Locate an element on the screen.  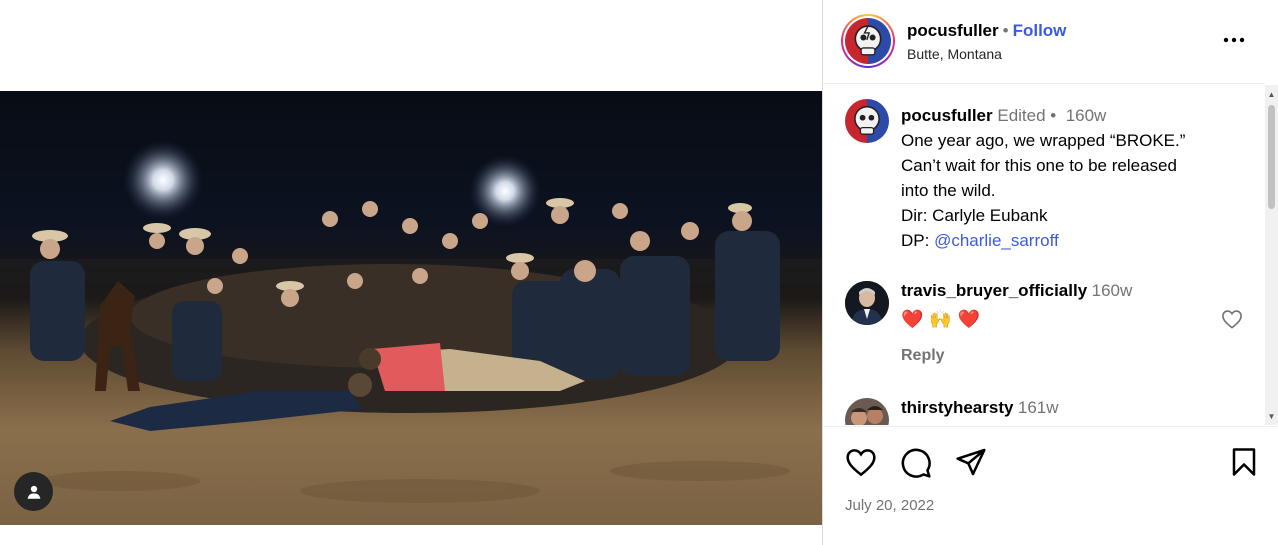
share-button is located at coordinates (971, 464).